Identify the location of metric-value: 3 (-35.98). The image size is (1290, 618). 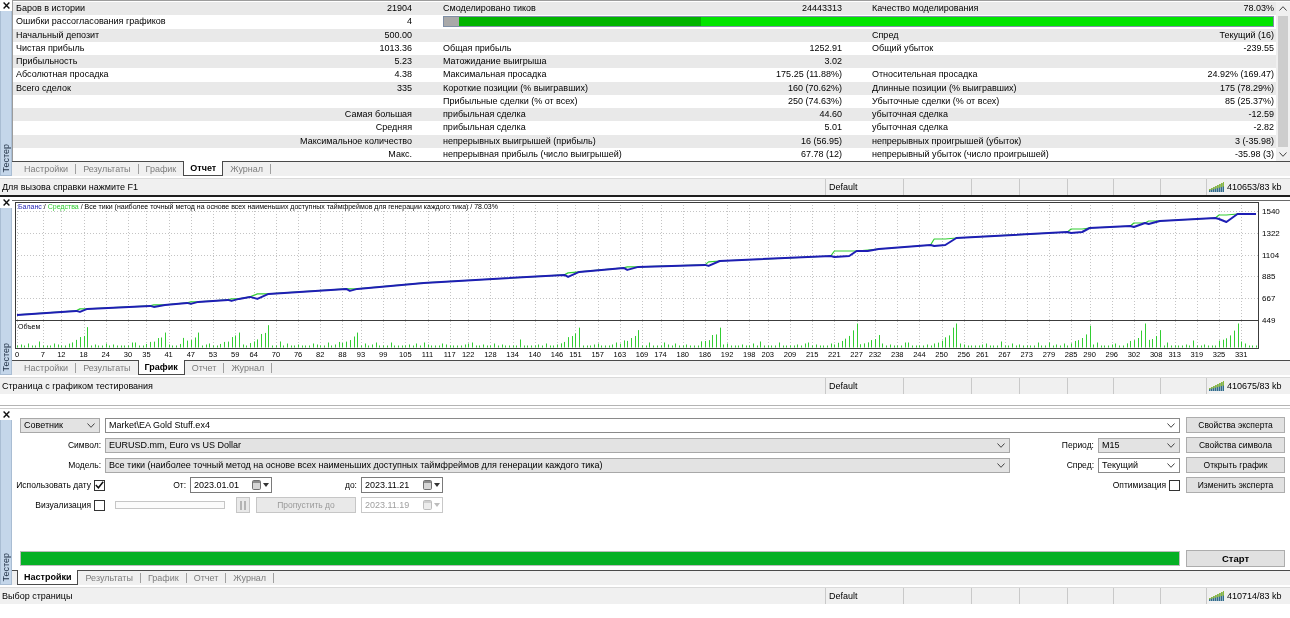
(1253, 141).